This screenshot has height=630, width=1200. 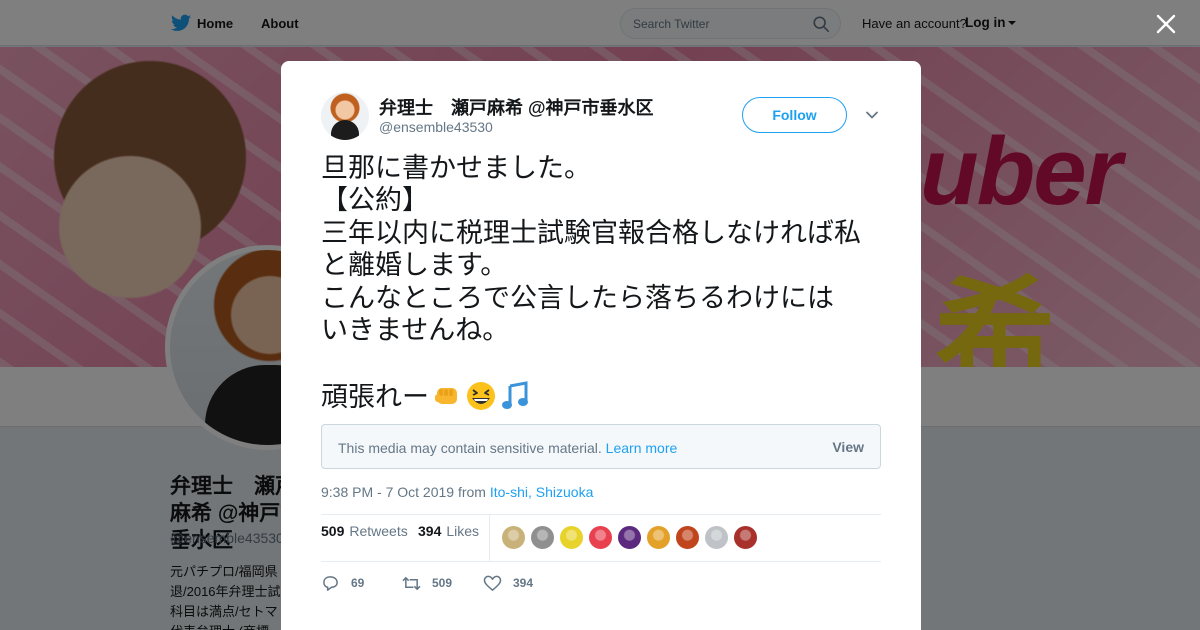 I want to click on musical-notes-emoji, so click(x=515, y=395).